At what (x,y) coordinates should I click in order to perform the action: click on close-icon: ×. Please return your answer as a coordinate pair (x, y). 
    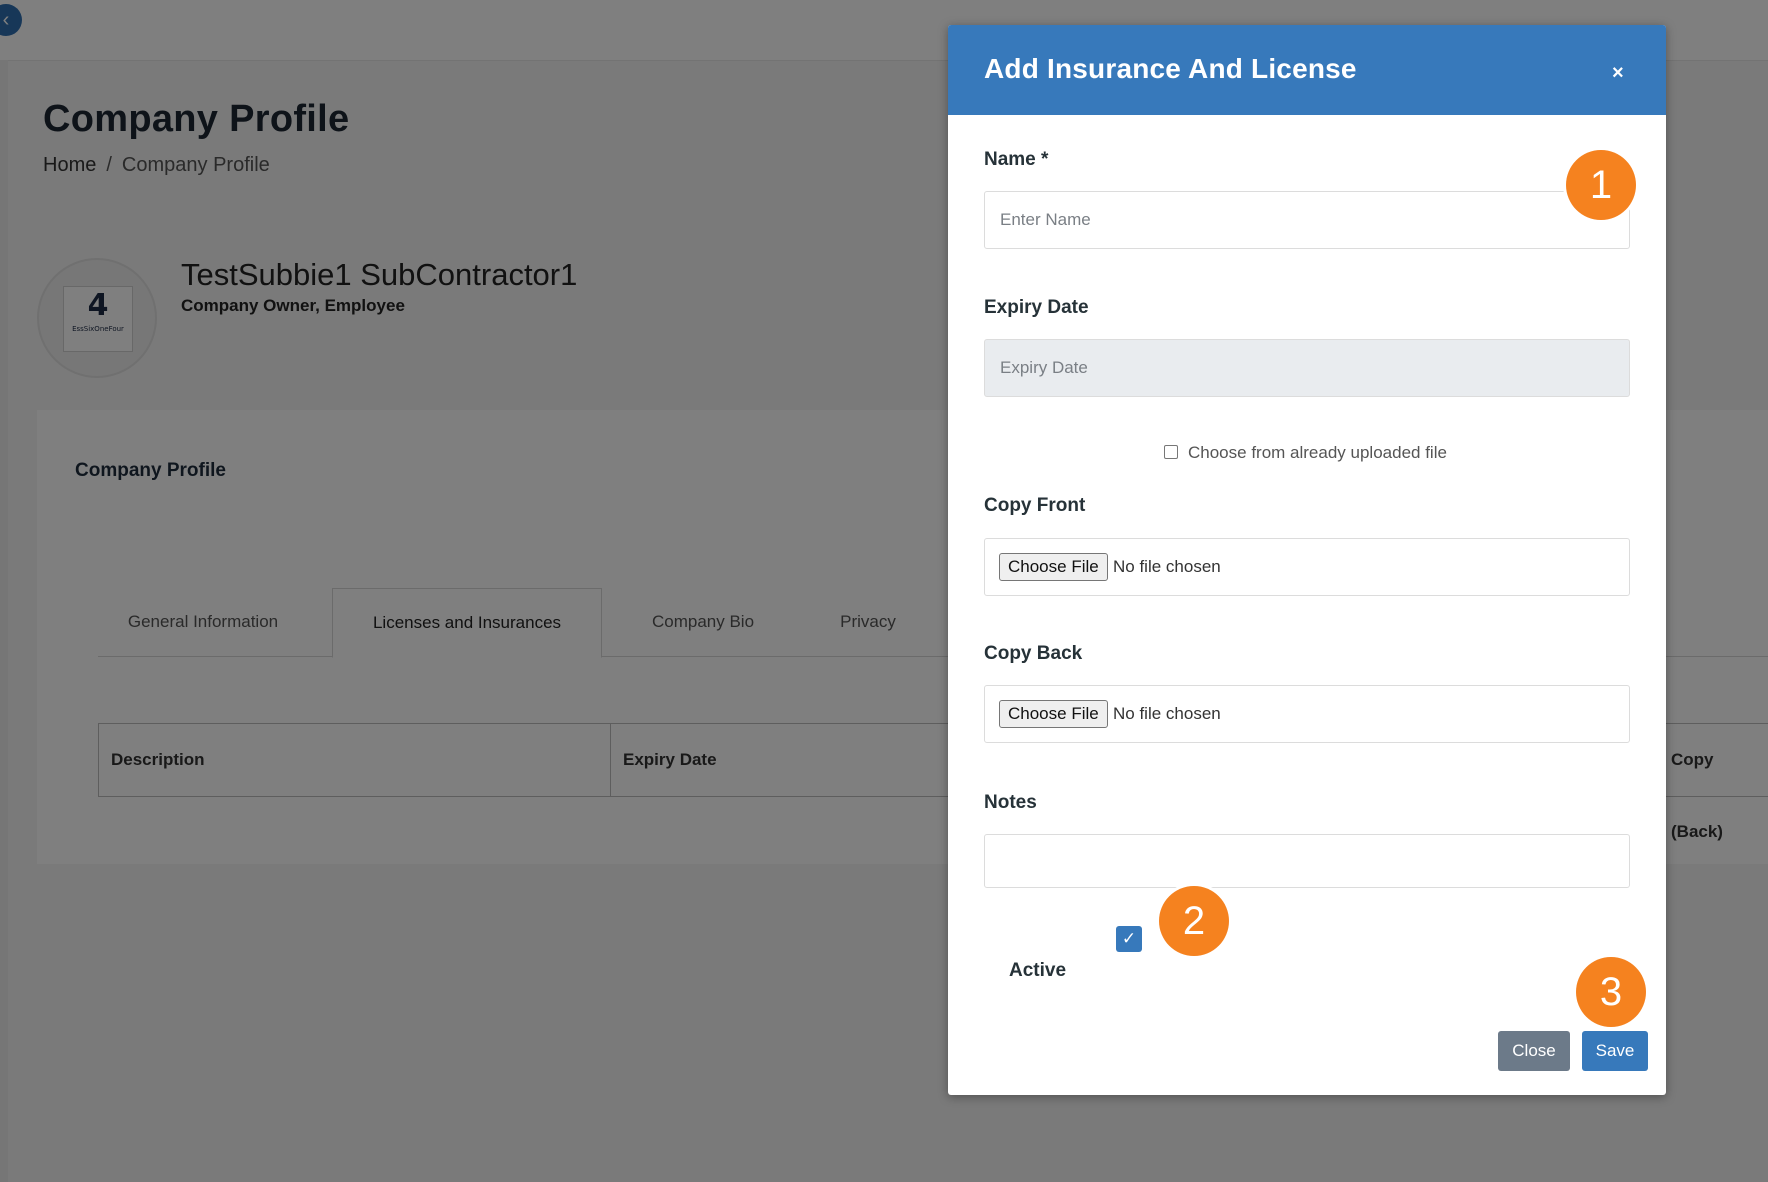
    Looking at the image, I should click on (1618, 73).